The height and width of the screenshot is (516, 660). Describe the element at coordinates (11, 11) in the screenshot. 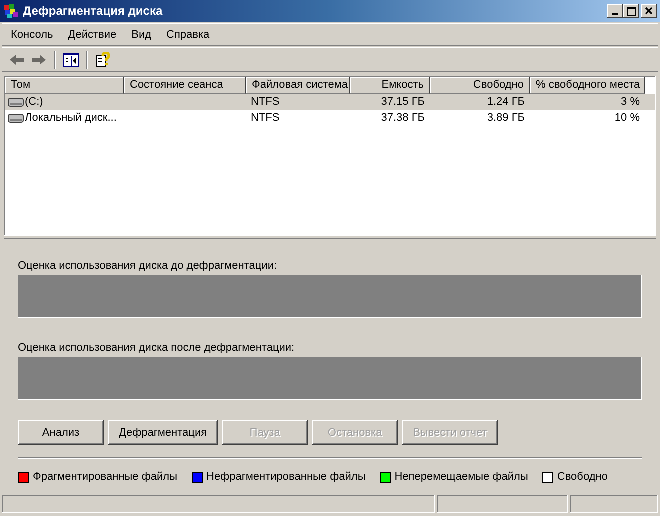

I see `defrag-app-icon` at that location.